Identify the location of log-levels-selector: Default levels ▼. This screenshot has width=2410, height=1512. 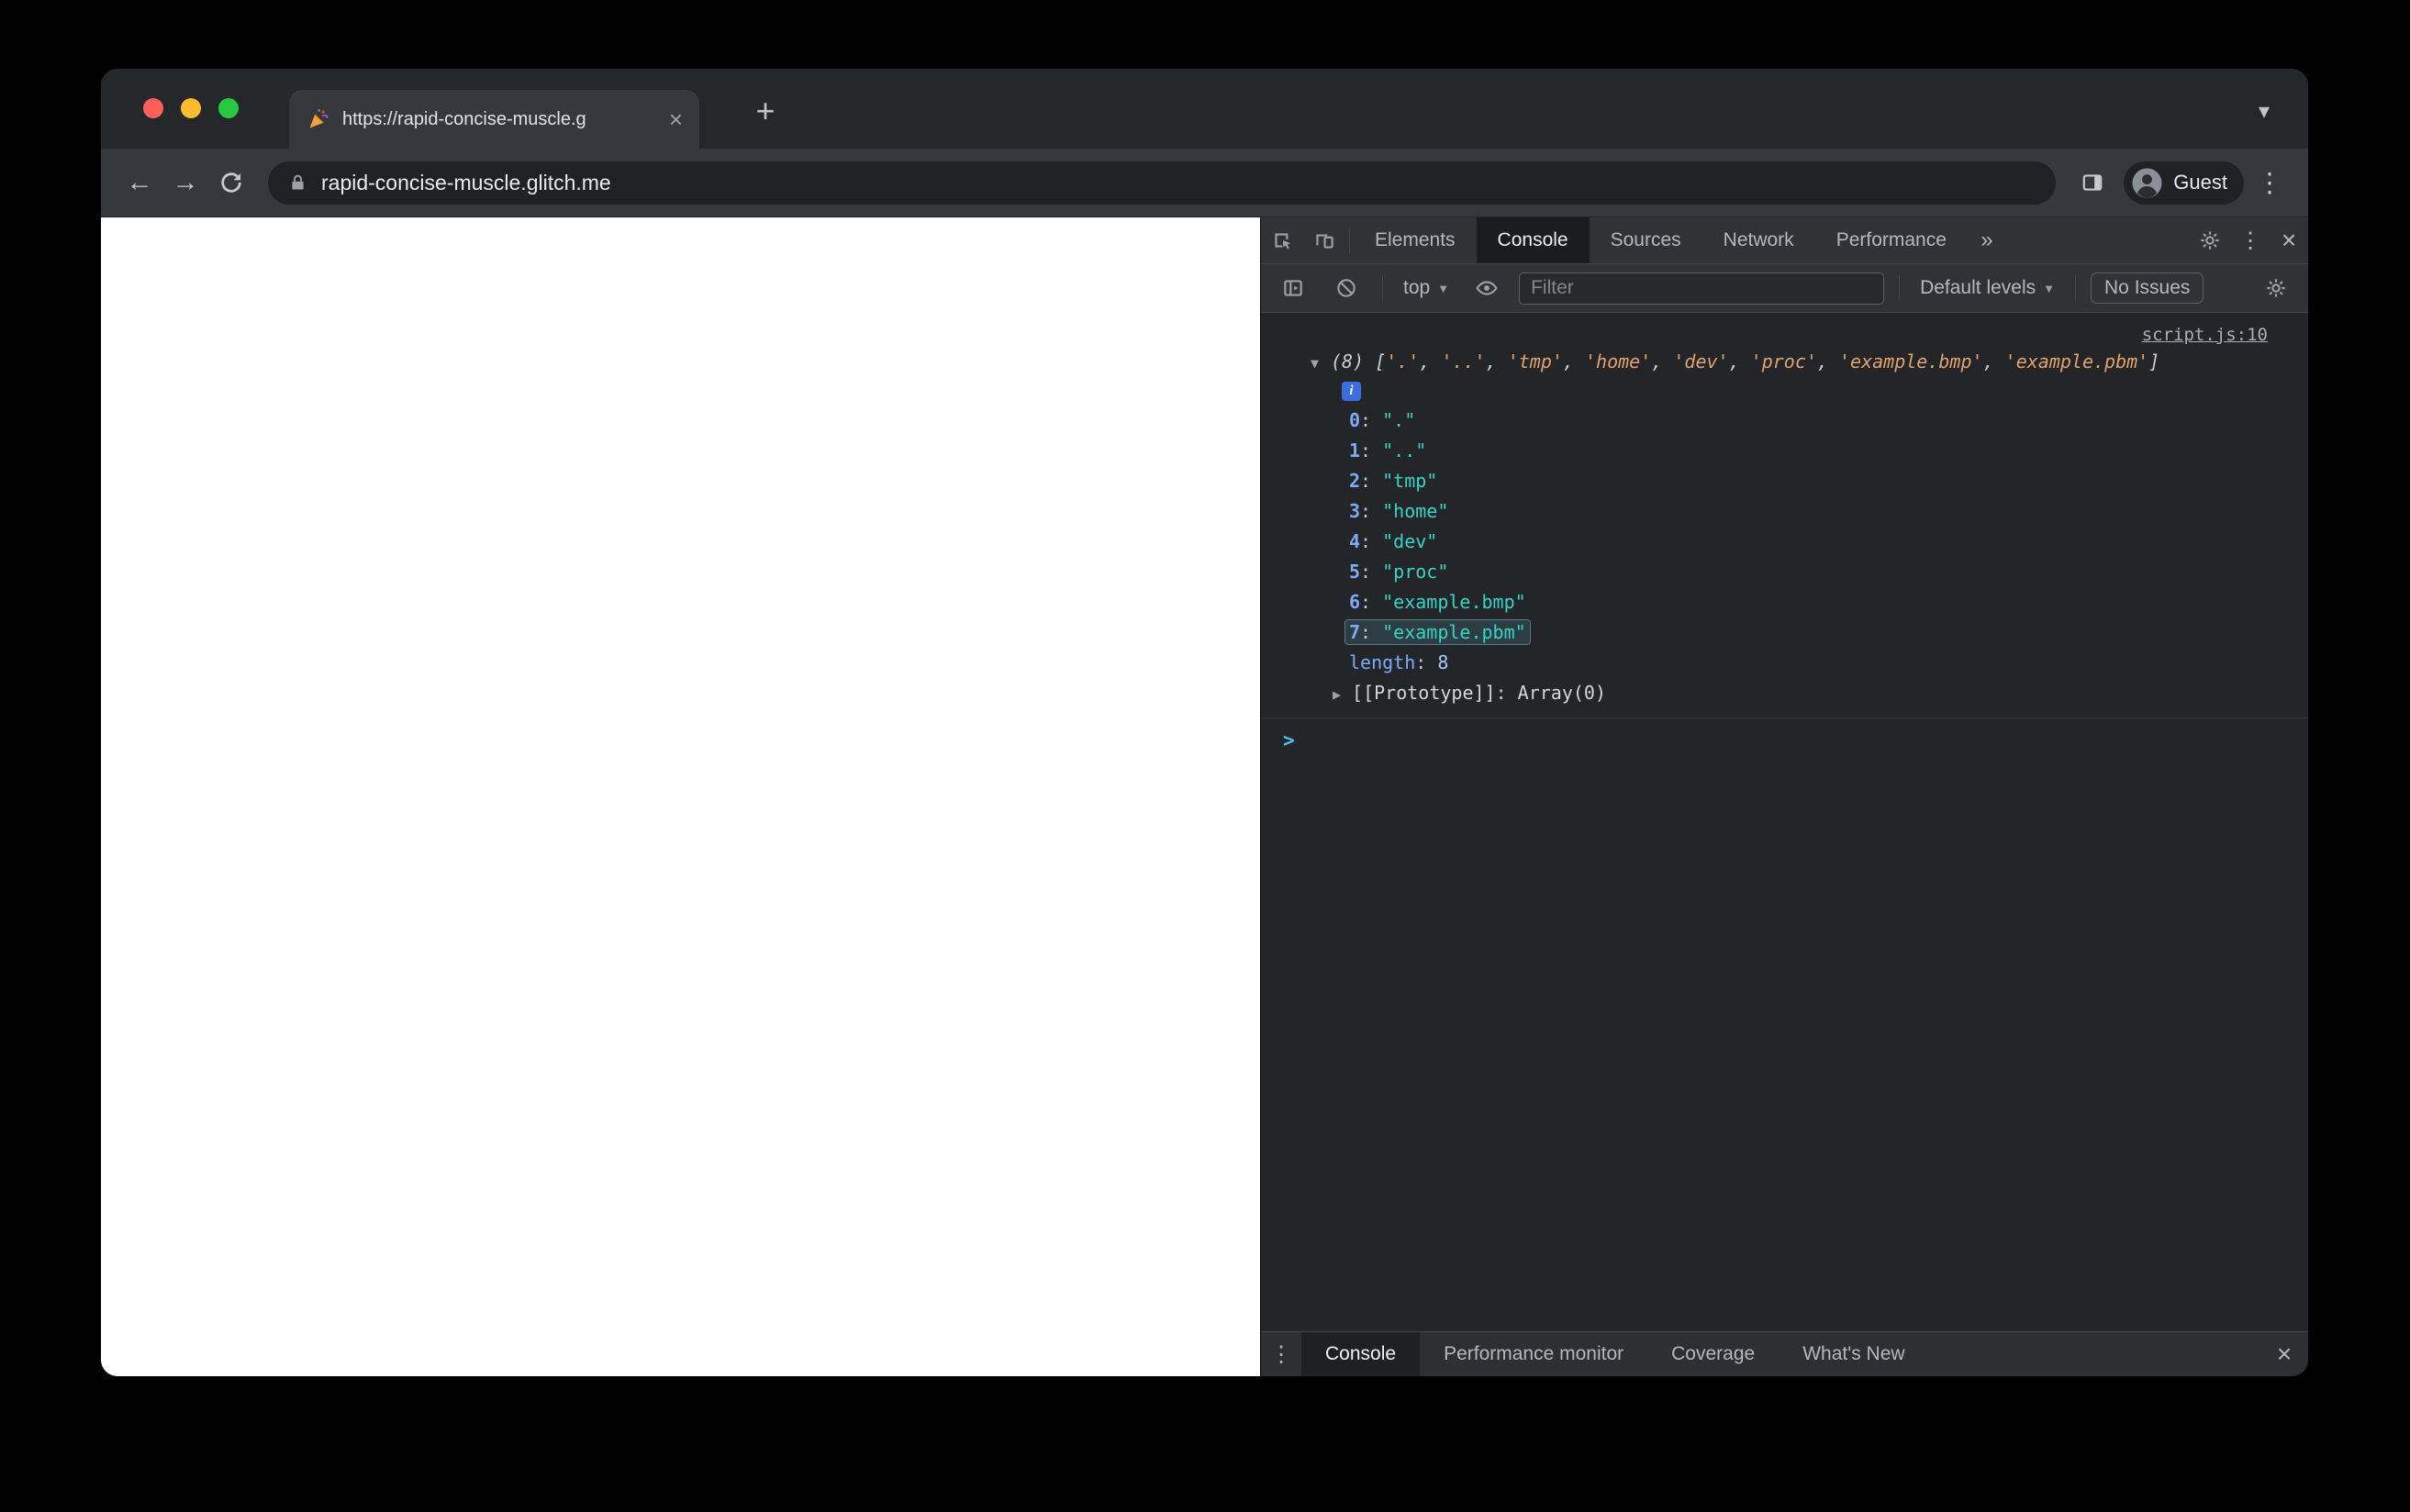
(1987, 288).